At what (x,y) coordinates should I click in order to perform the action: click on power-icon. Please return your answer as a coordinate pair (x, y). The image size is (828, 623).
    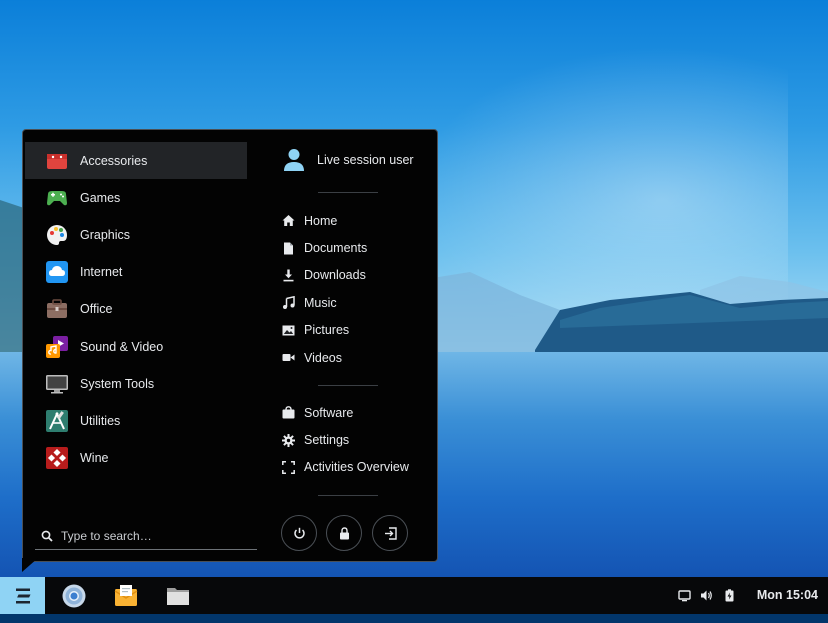
    Looking at the image, I should click on (299, 533).